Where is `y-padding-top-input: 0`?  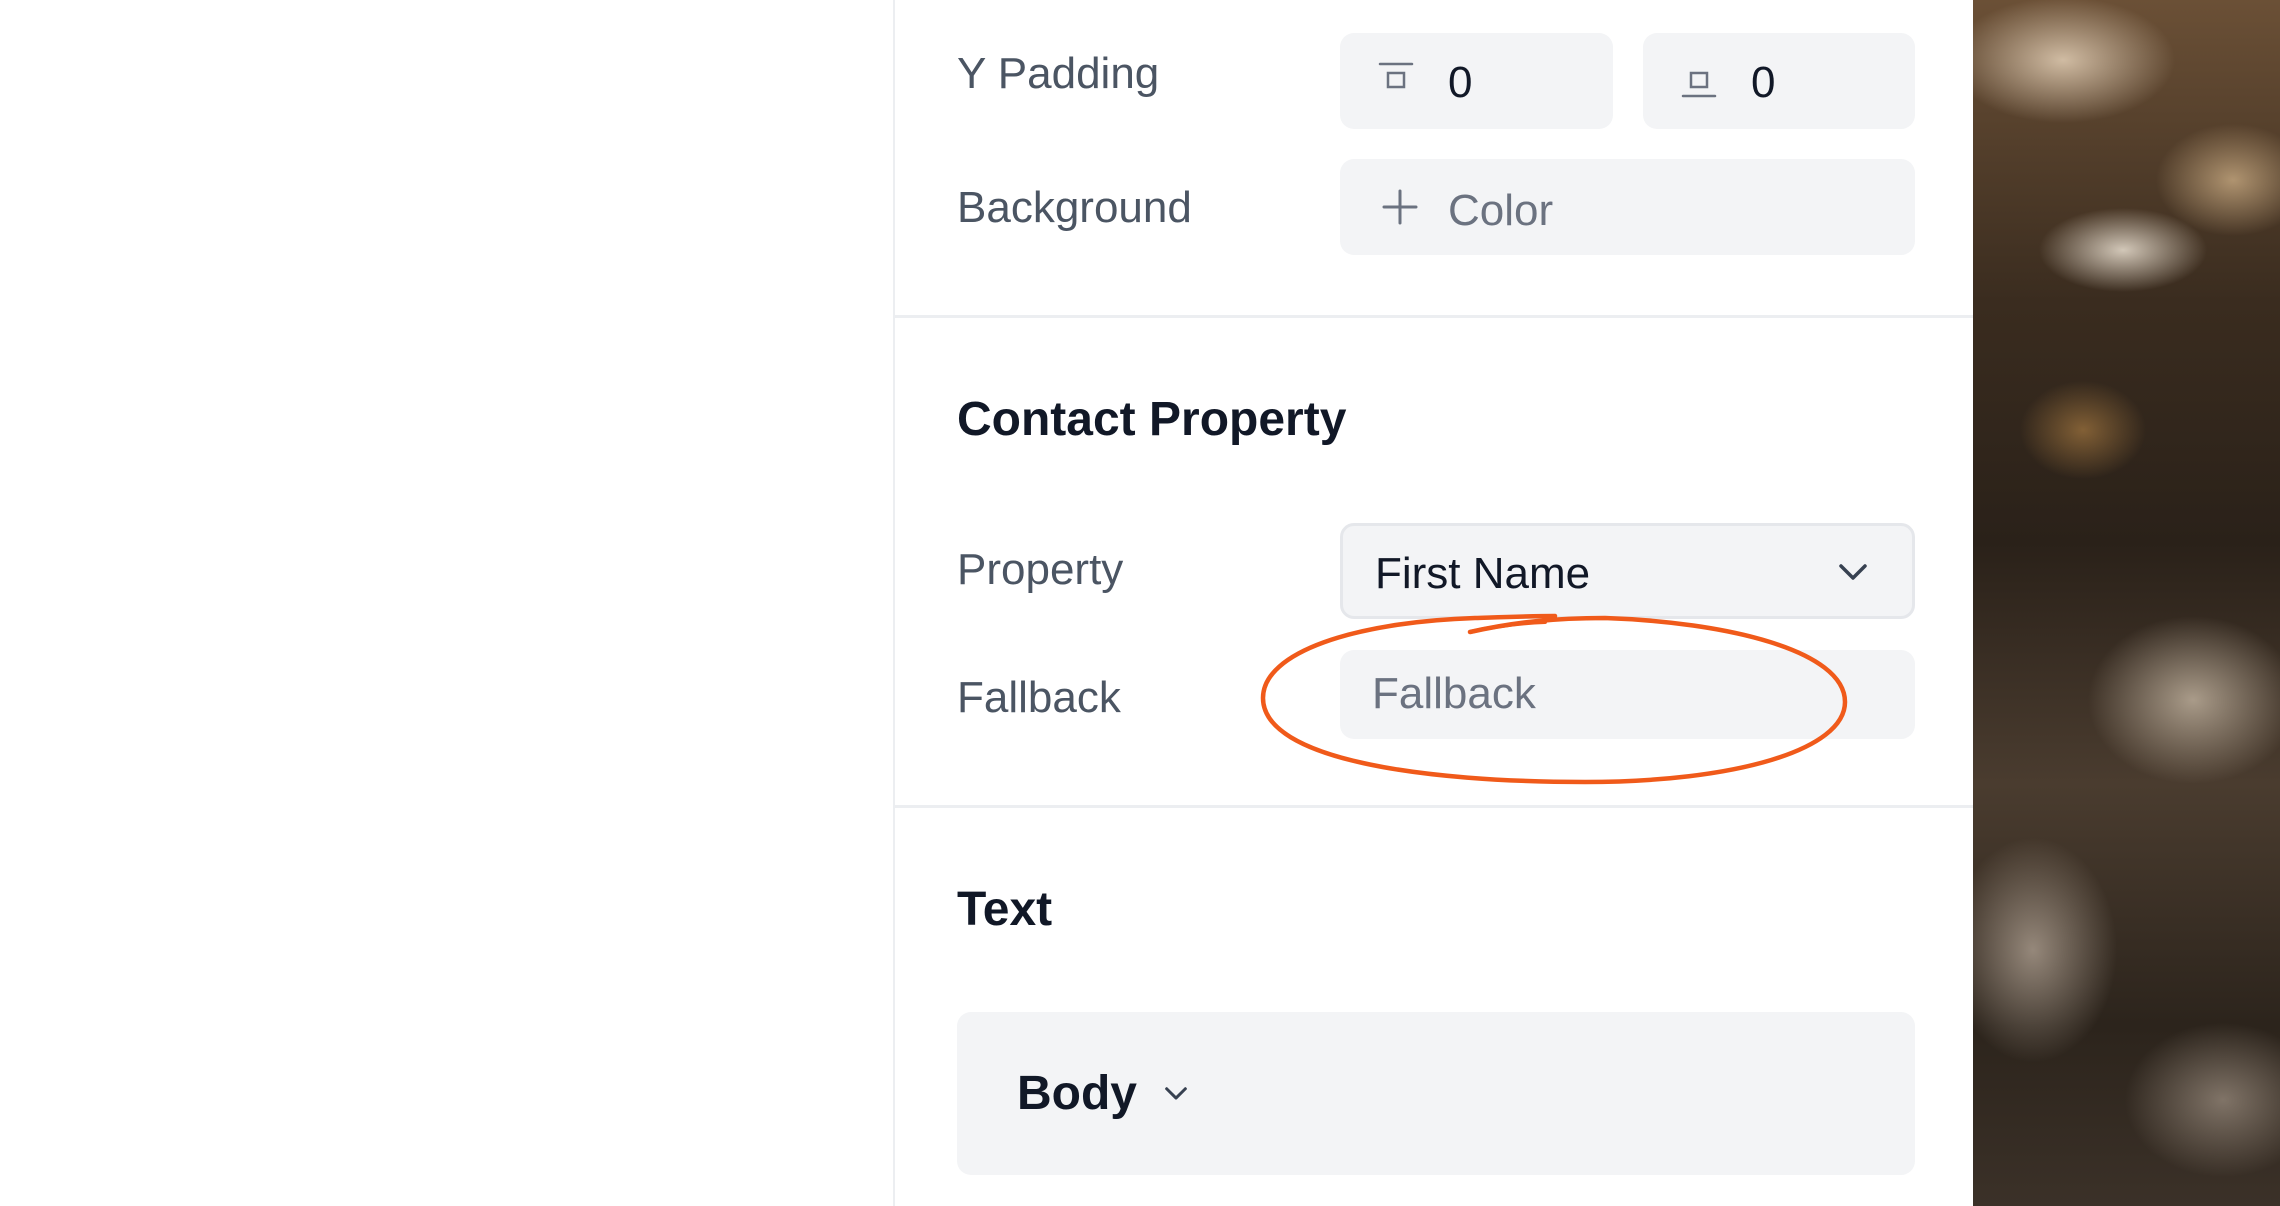 y-padding-top-input: 0 is located at coordinates (1476, 81).